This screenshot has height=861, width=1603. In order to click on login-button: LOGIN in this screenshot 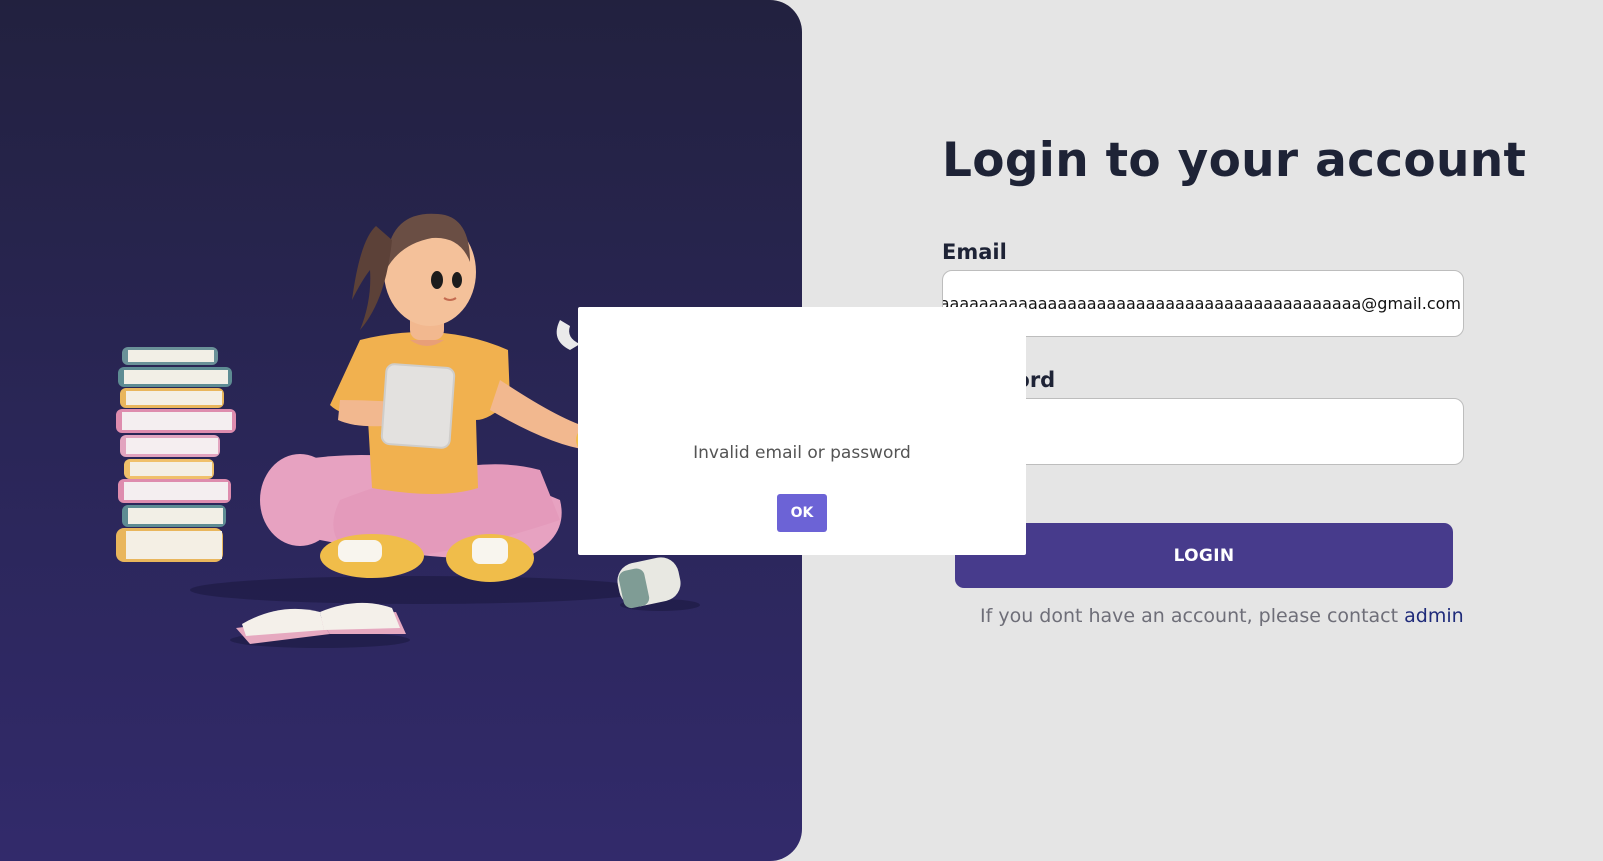, I will do `click(1204, 555)`.